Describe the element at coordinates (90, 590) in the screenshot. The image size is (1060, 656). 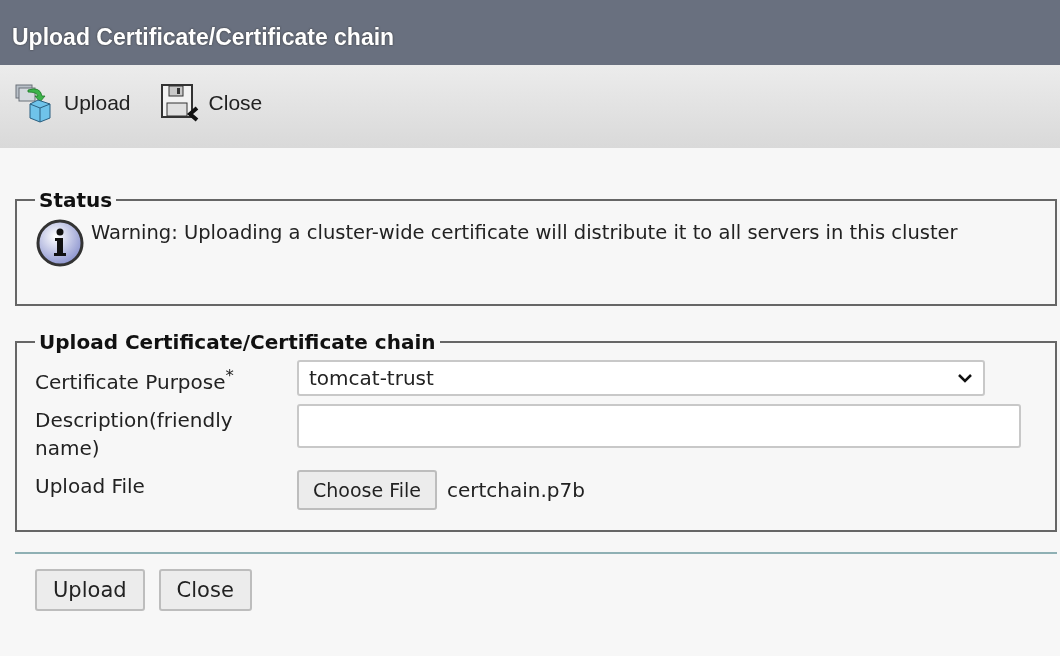
I see `upload-button: Upload` at that location.